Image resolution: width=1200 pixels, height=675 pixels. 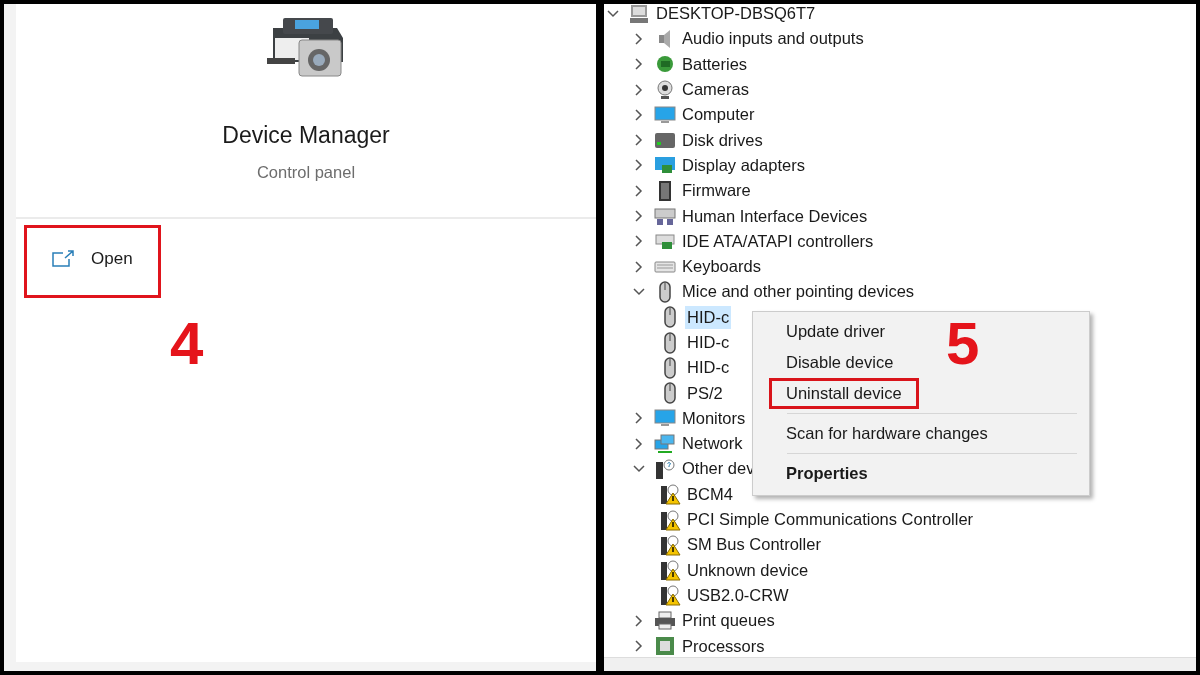 What do you see at coordinates (840, 362) in the screenshot?
I see `menu-item: Disable device` at bounding box center [840, 362].